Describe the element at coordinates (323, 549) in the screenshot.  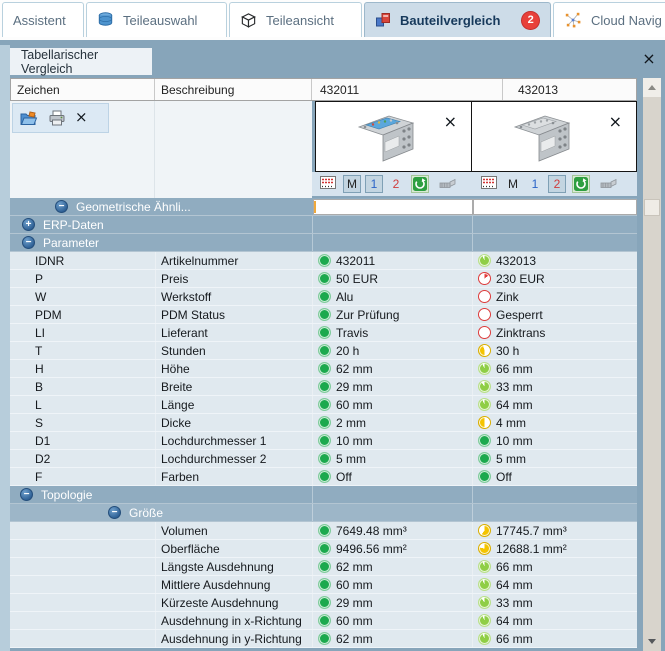
I see `table-row: Oberfläche 9496.56 mm² 12688.1 mm²` at that location.